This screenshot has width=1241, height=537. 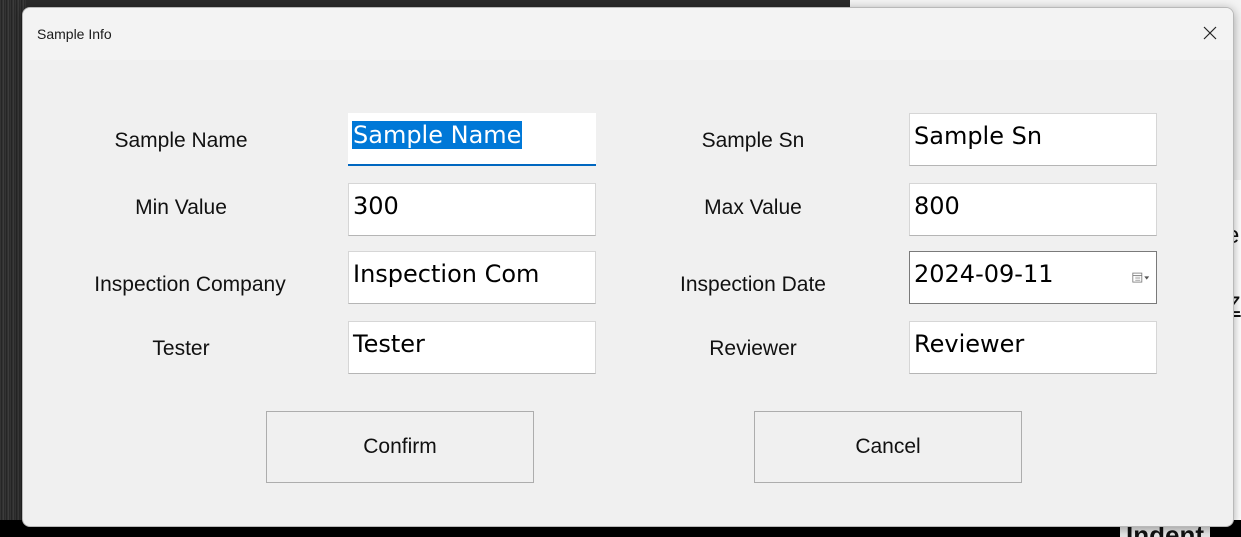 What do you see at coordinates (400, 447) in the screenshot?
I see `confirm-button: Confirm` at bounding box center [400, 447].